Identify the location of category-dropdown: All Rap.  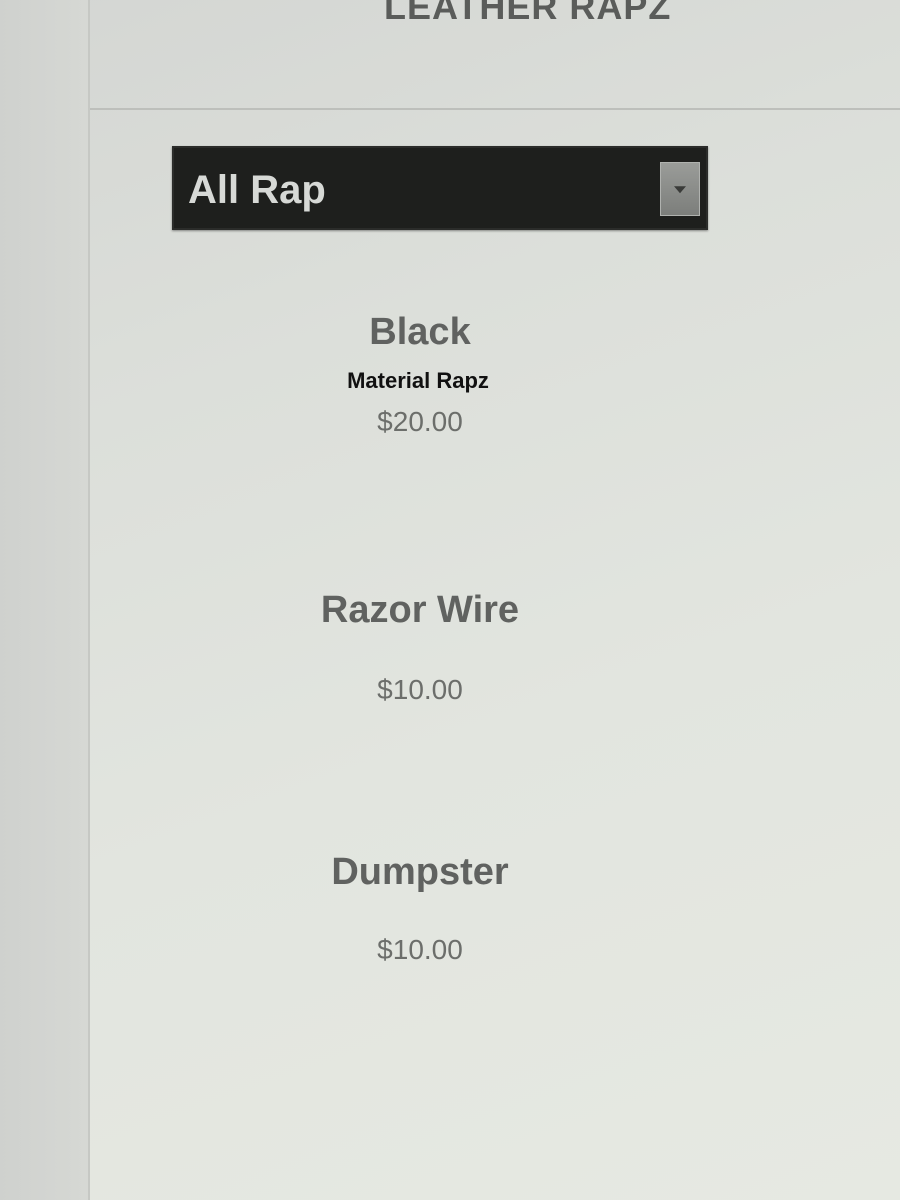
(440, 188).